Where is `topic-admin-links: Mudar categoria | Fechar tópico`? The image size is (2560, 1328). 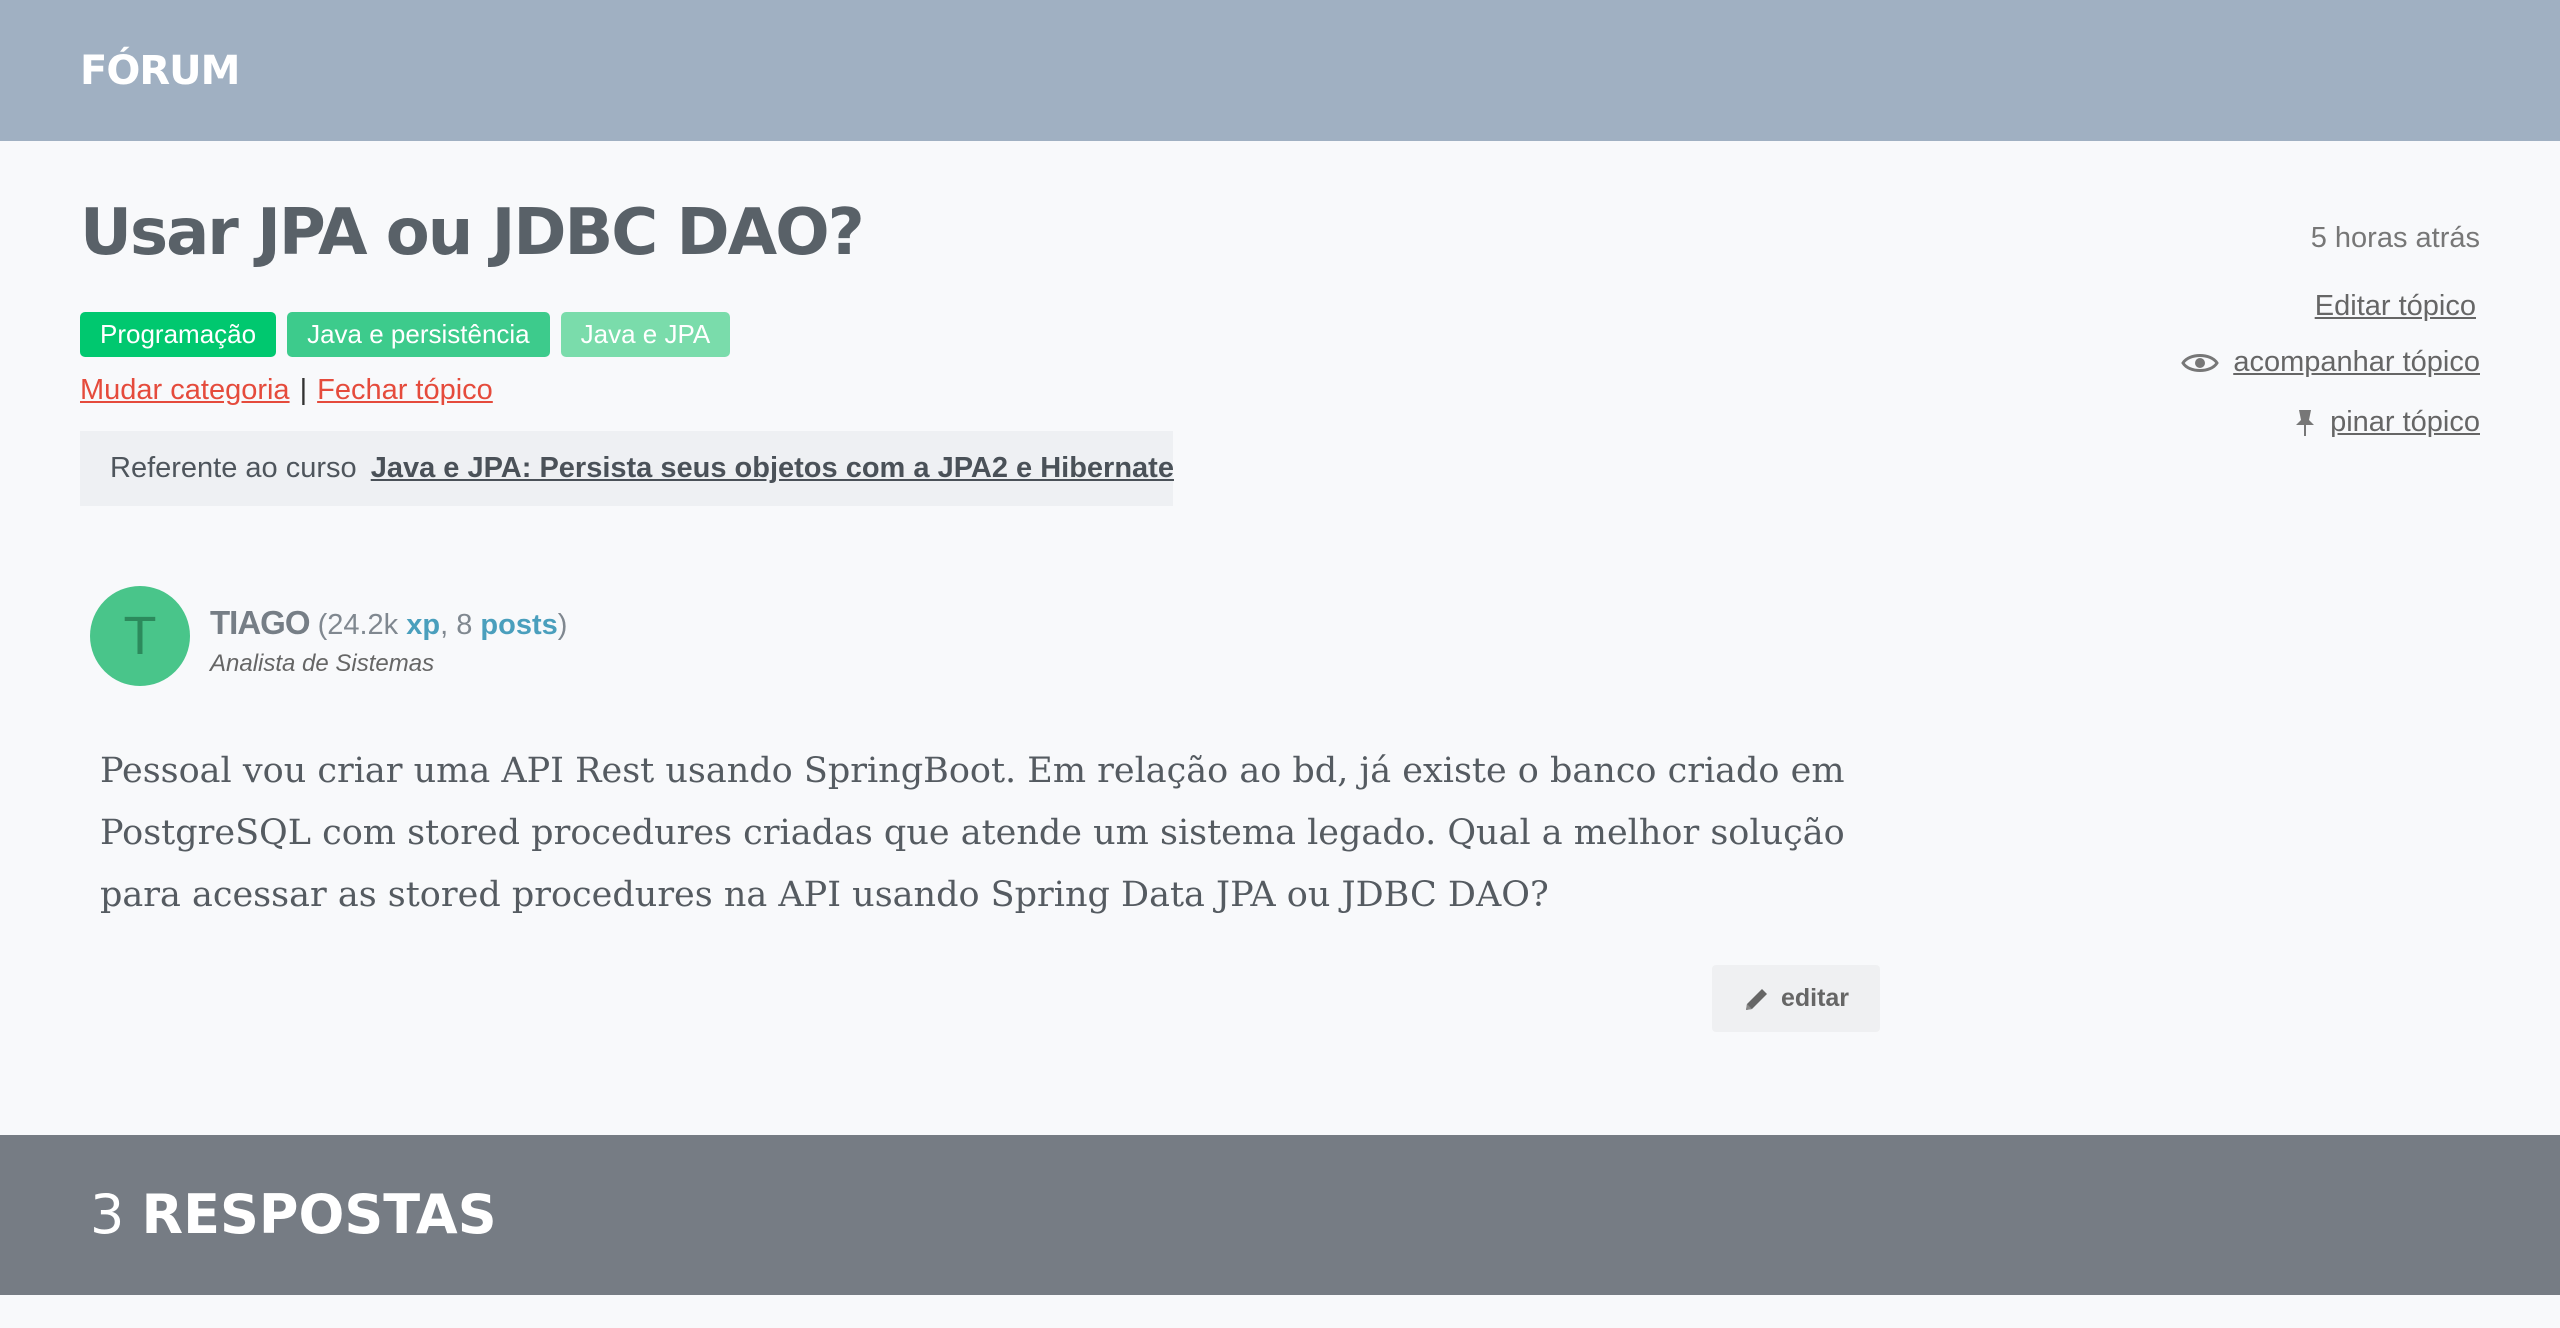 topic-admin-links: Mudar categoria | Fechar tópico is located at coordinates (286, 390).